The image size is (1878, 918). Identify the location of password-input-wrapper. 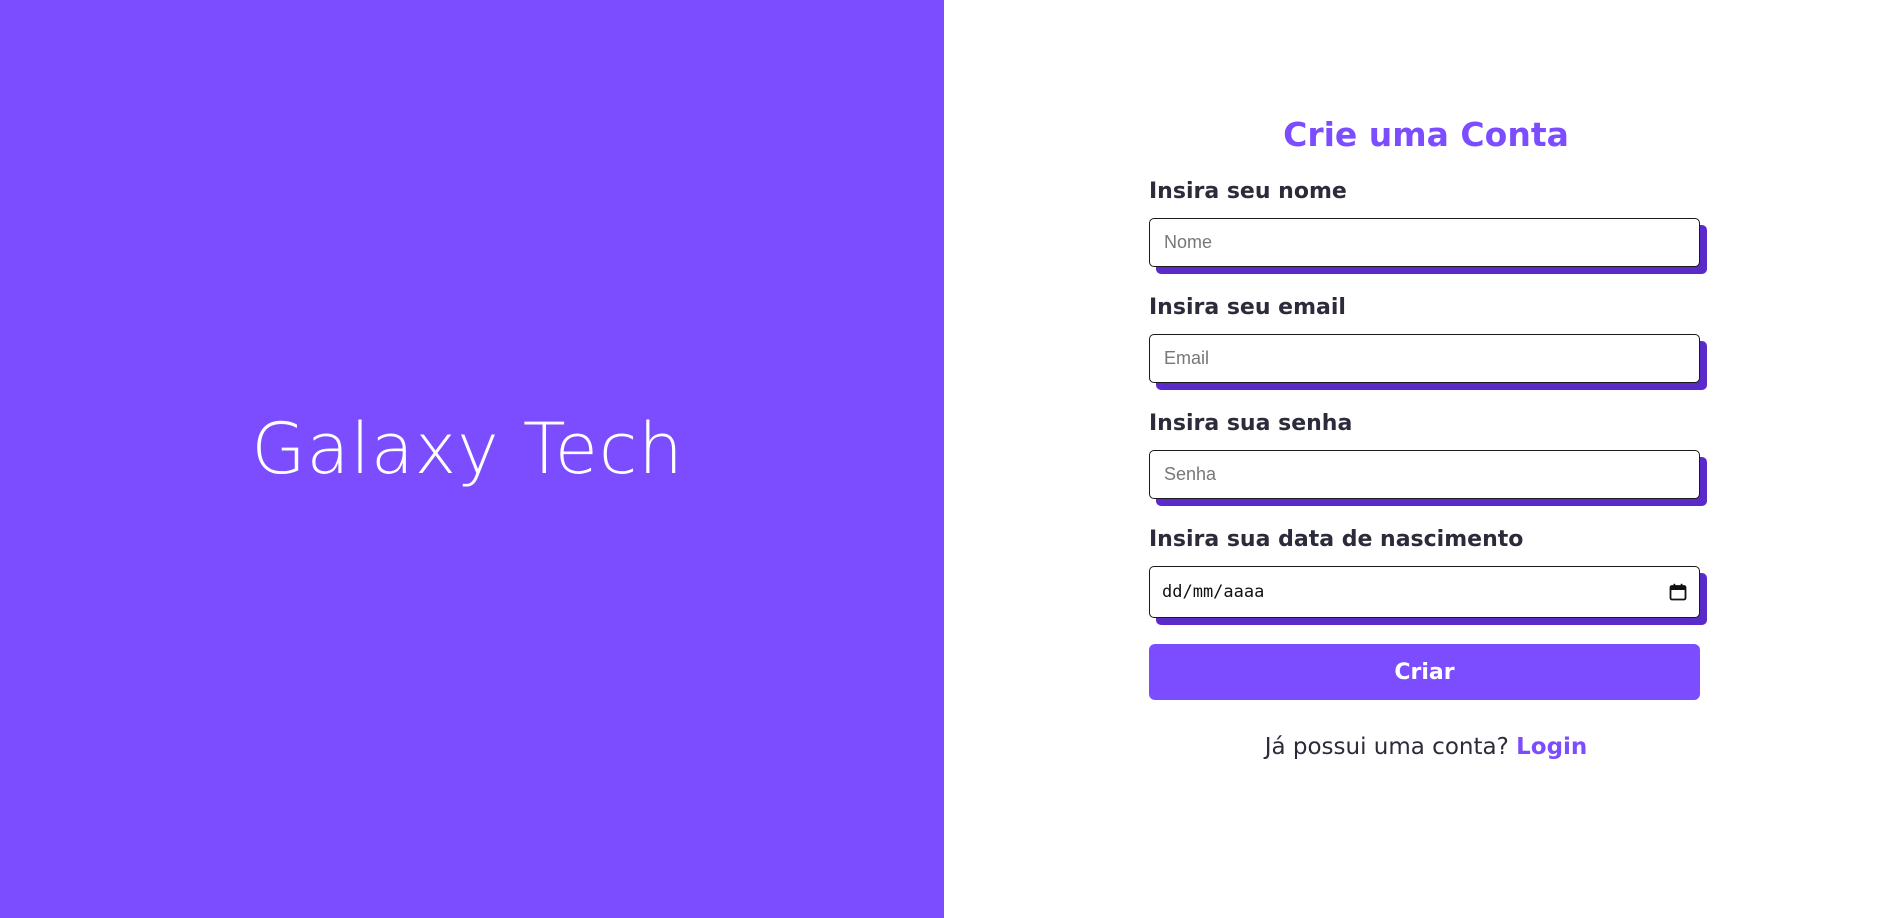
(1428, 478).